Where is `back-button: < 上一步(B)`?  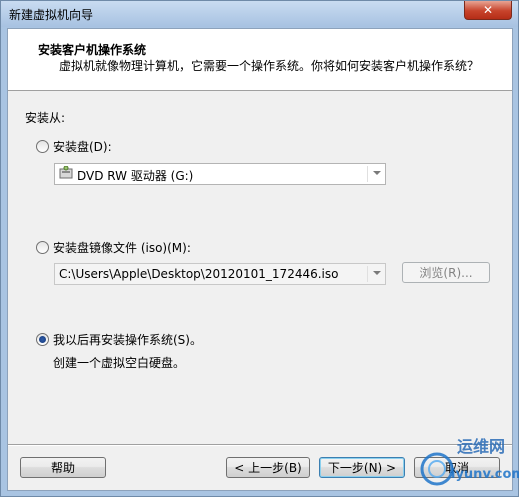
back-button: < 上一步(B) is located at coordinates (268, 467).